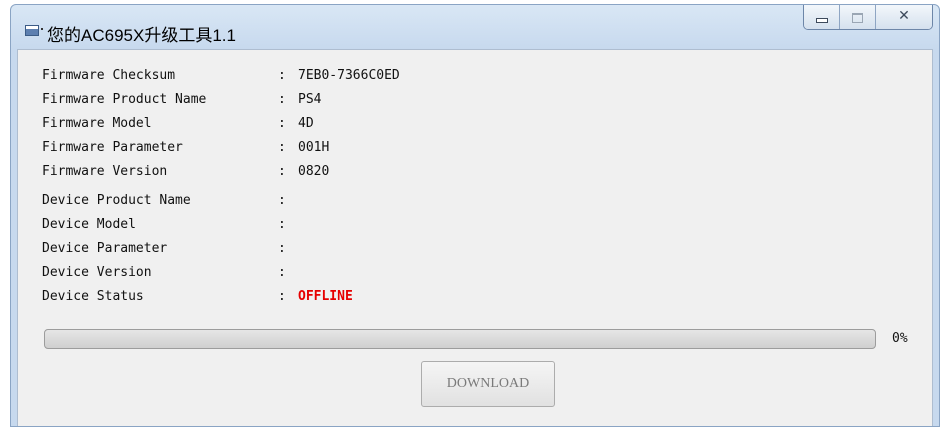 The image size is (946, 429). I want to click on minimize-button, so click(822, 17).